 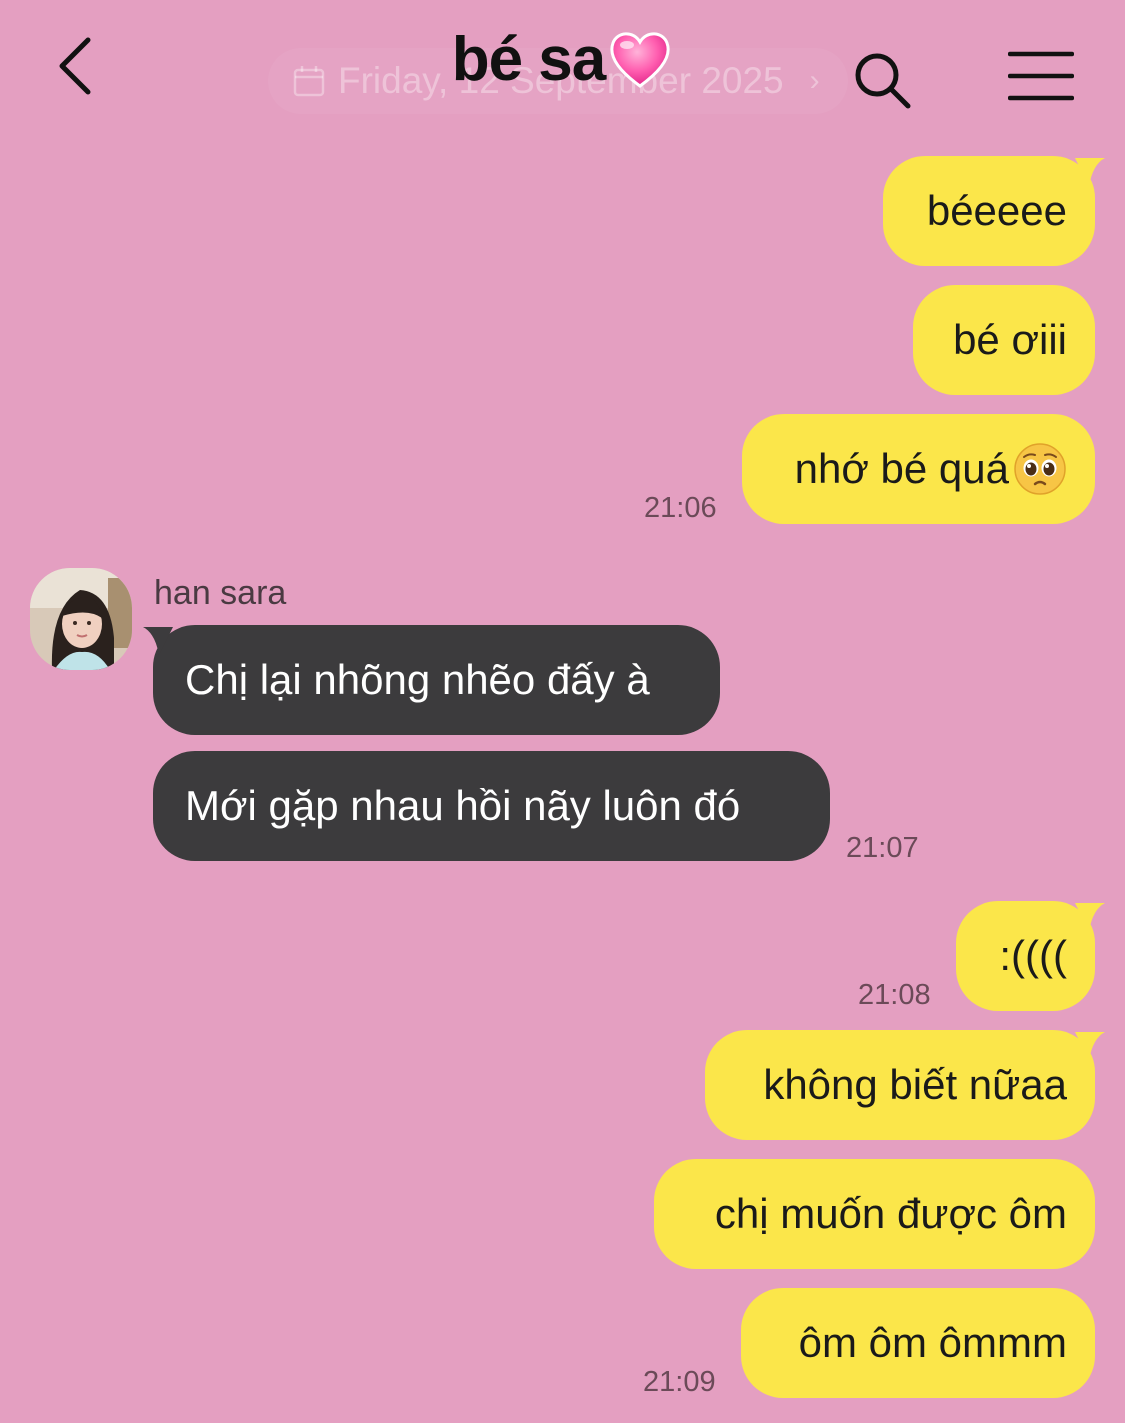 I want to click on hamburger-menu-icon, so click(x=1041, y=76).